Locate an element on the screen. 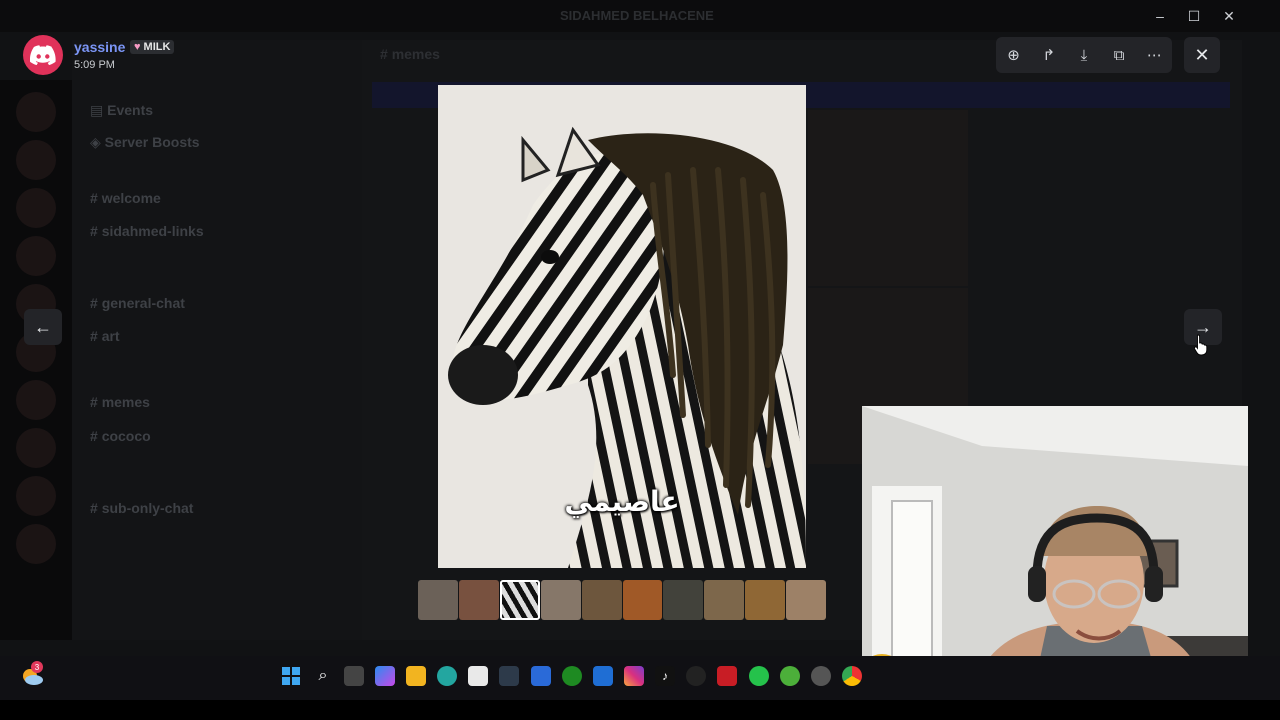  search-icon: ⌕ is located at coordinates (323, 676).